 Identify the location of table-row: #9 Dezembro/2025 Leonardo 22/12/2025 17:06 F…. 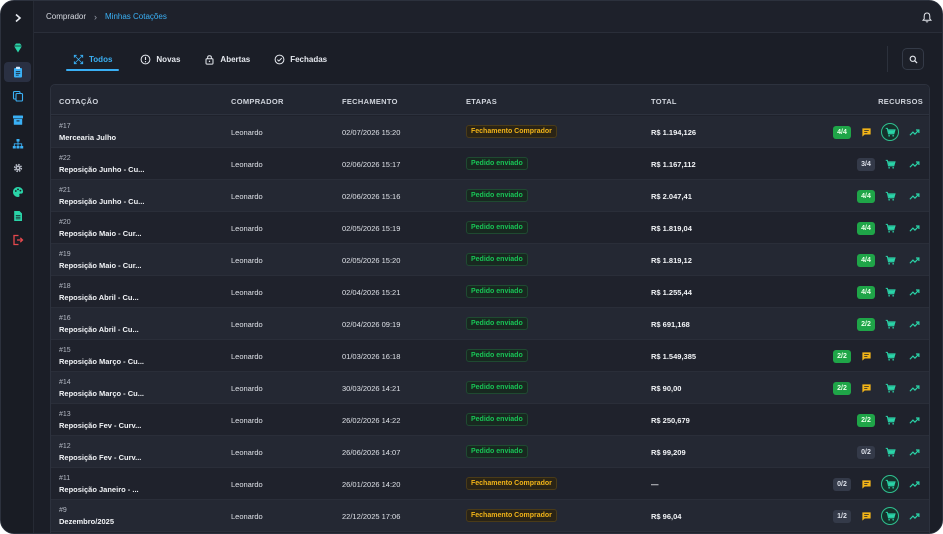
(490, 516).